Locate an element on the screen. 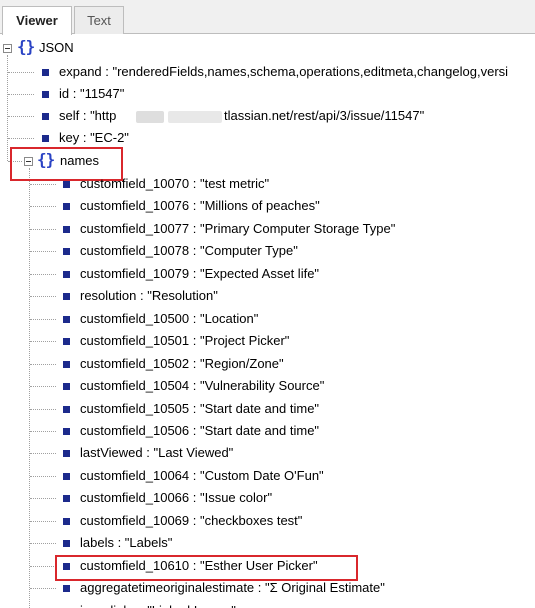  tree-leaf-label: labels : "Labels" is located at coordinates (126, 543).